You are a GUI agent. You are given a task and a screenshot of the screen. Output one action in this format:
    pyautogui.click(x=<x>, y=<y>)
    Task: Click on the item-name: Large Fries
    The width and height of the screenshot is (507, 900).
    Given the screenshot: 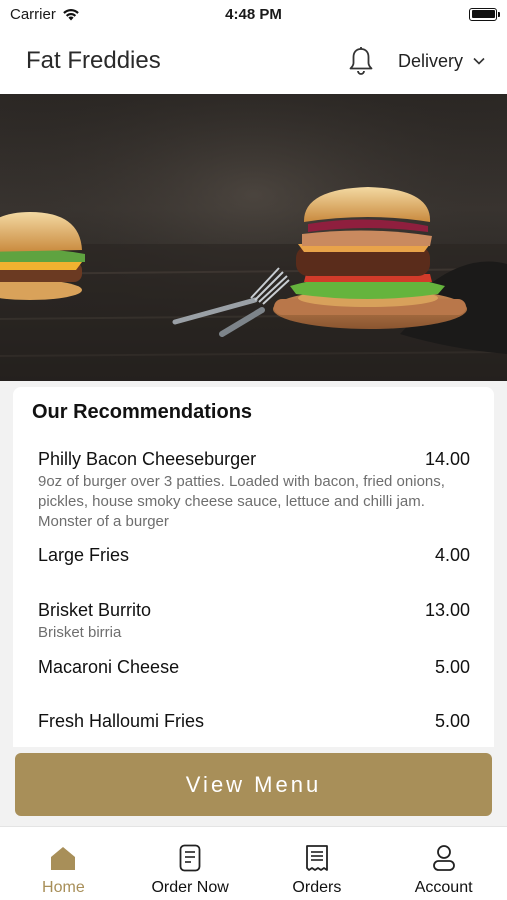 What is the action you would take?
    pyautogui.click(x=84, y=555)
    